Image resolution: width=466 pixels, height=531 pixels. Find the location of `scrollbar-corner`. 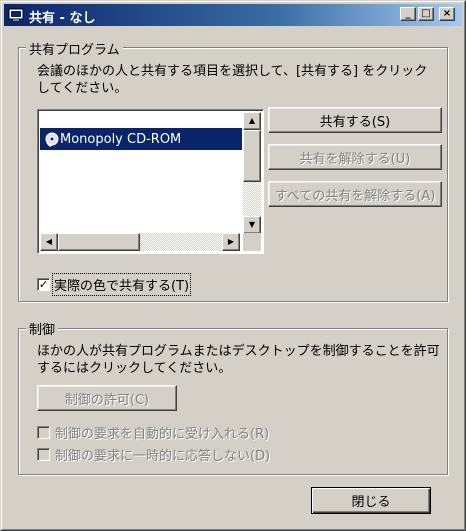

scrollbar-corner is located at coordinates (252, 242).